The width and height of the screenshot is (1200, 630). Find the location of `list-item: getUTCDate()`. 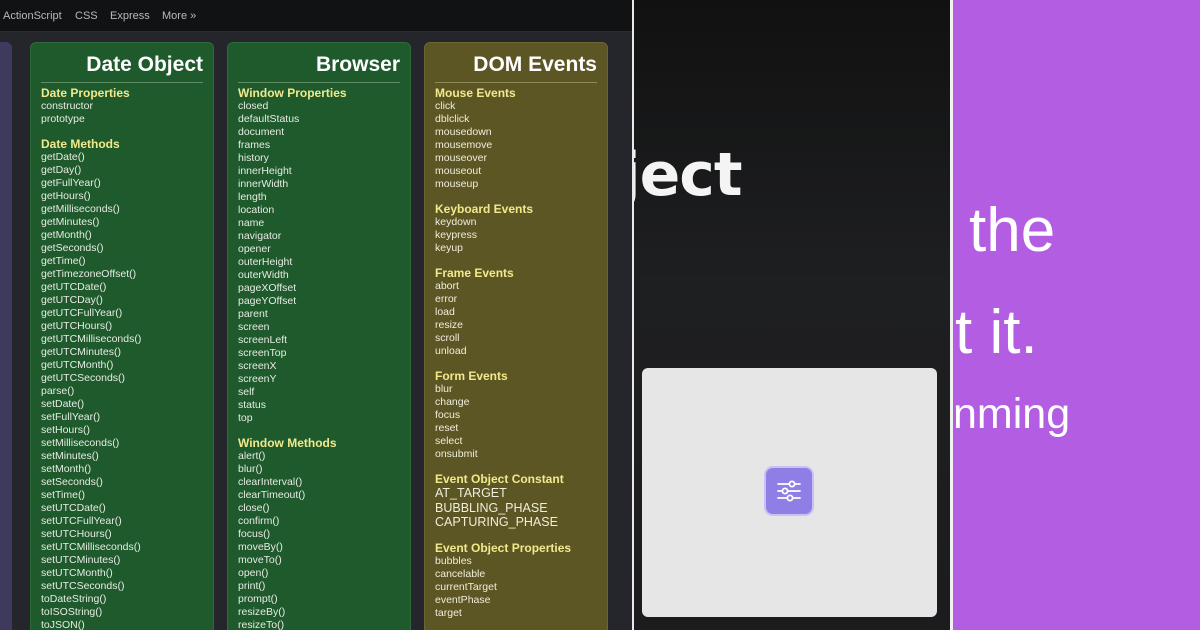

list-item: getUTCDate() is located at coordinates (74, 287).